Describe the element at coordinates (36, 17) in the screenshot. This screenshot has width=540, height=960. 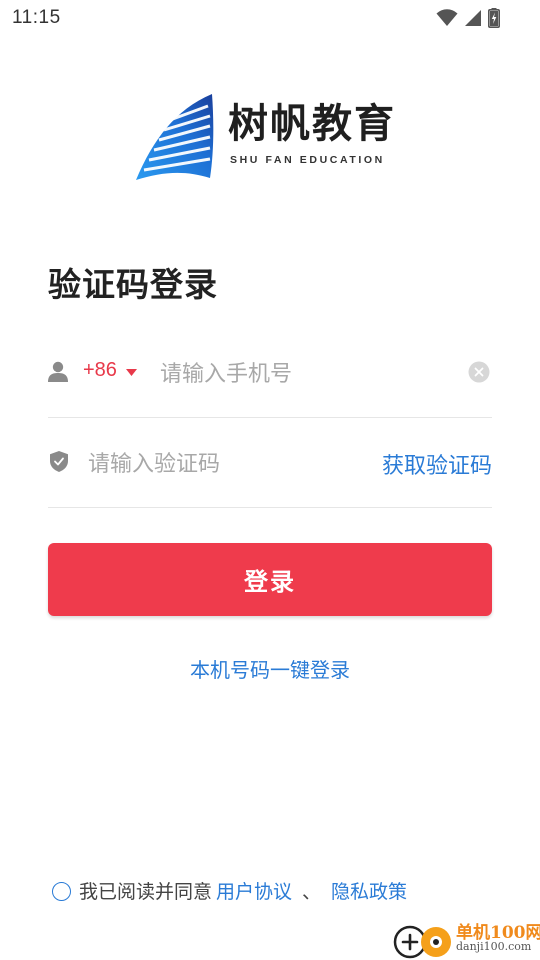
I see `status-time: 11:15` at that location.